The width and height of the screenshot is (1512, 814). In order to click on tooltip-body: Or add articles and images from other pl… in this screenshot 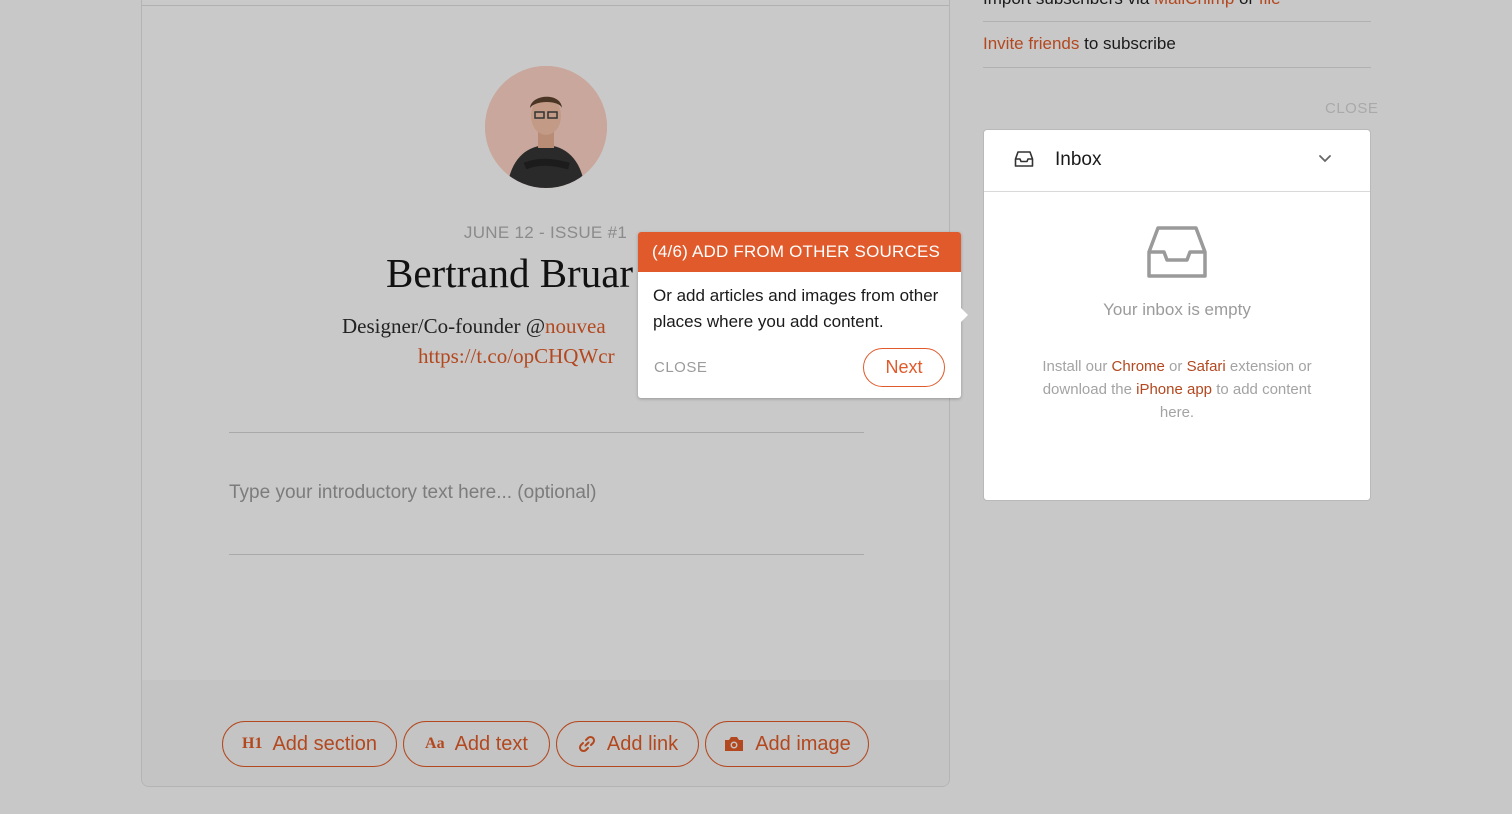, I will do `click(796, 308)`.